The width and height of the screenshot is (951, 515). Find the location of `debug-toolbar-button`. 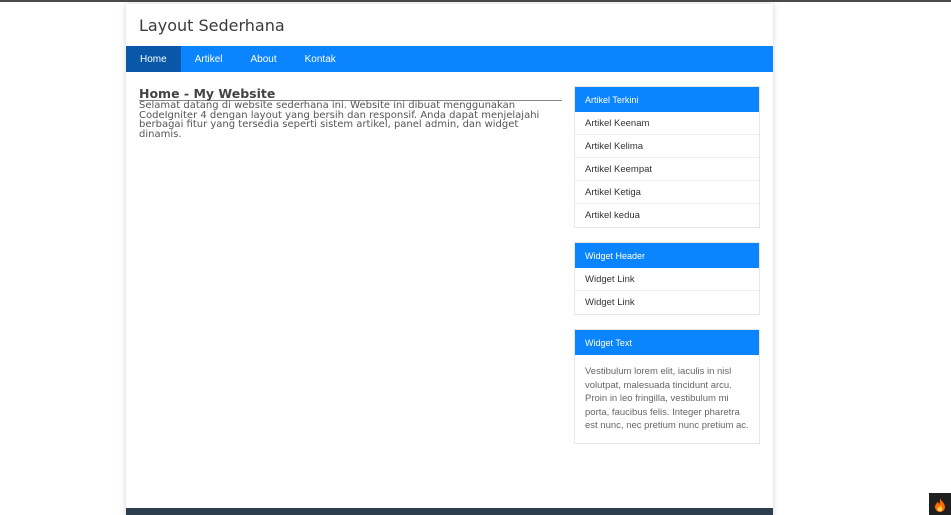

debug-toolbar-button is located at coordinates (940, 504).